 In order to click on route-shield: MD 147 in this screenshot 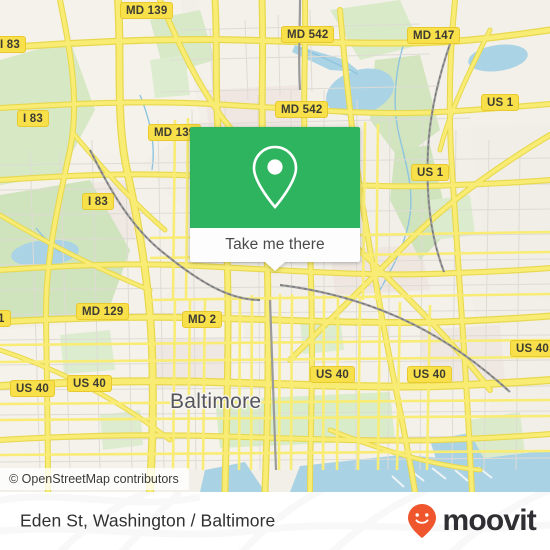, I will do `click(434, 35)`.